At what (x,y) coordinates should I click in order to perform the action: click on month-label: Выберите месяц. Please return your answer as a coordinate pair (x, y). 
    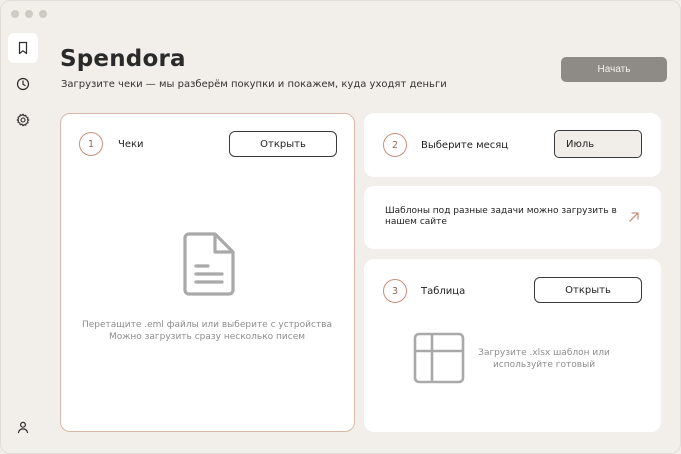
    Looking at the image, I should click on (465, 145).